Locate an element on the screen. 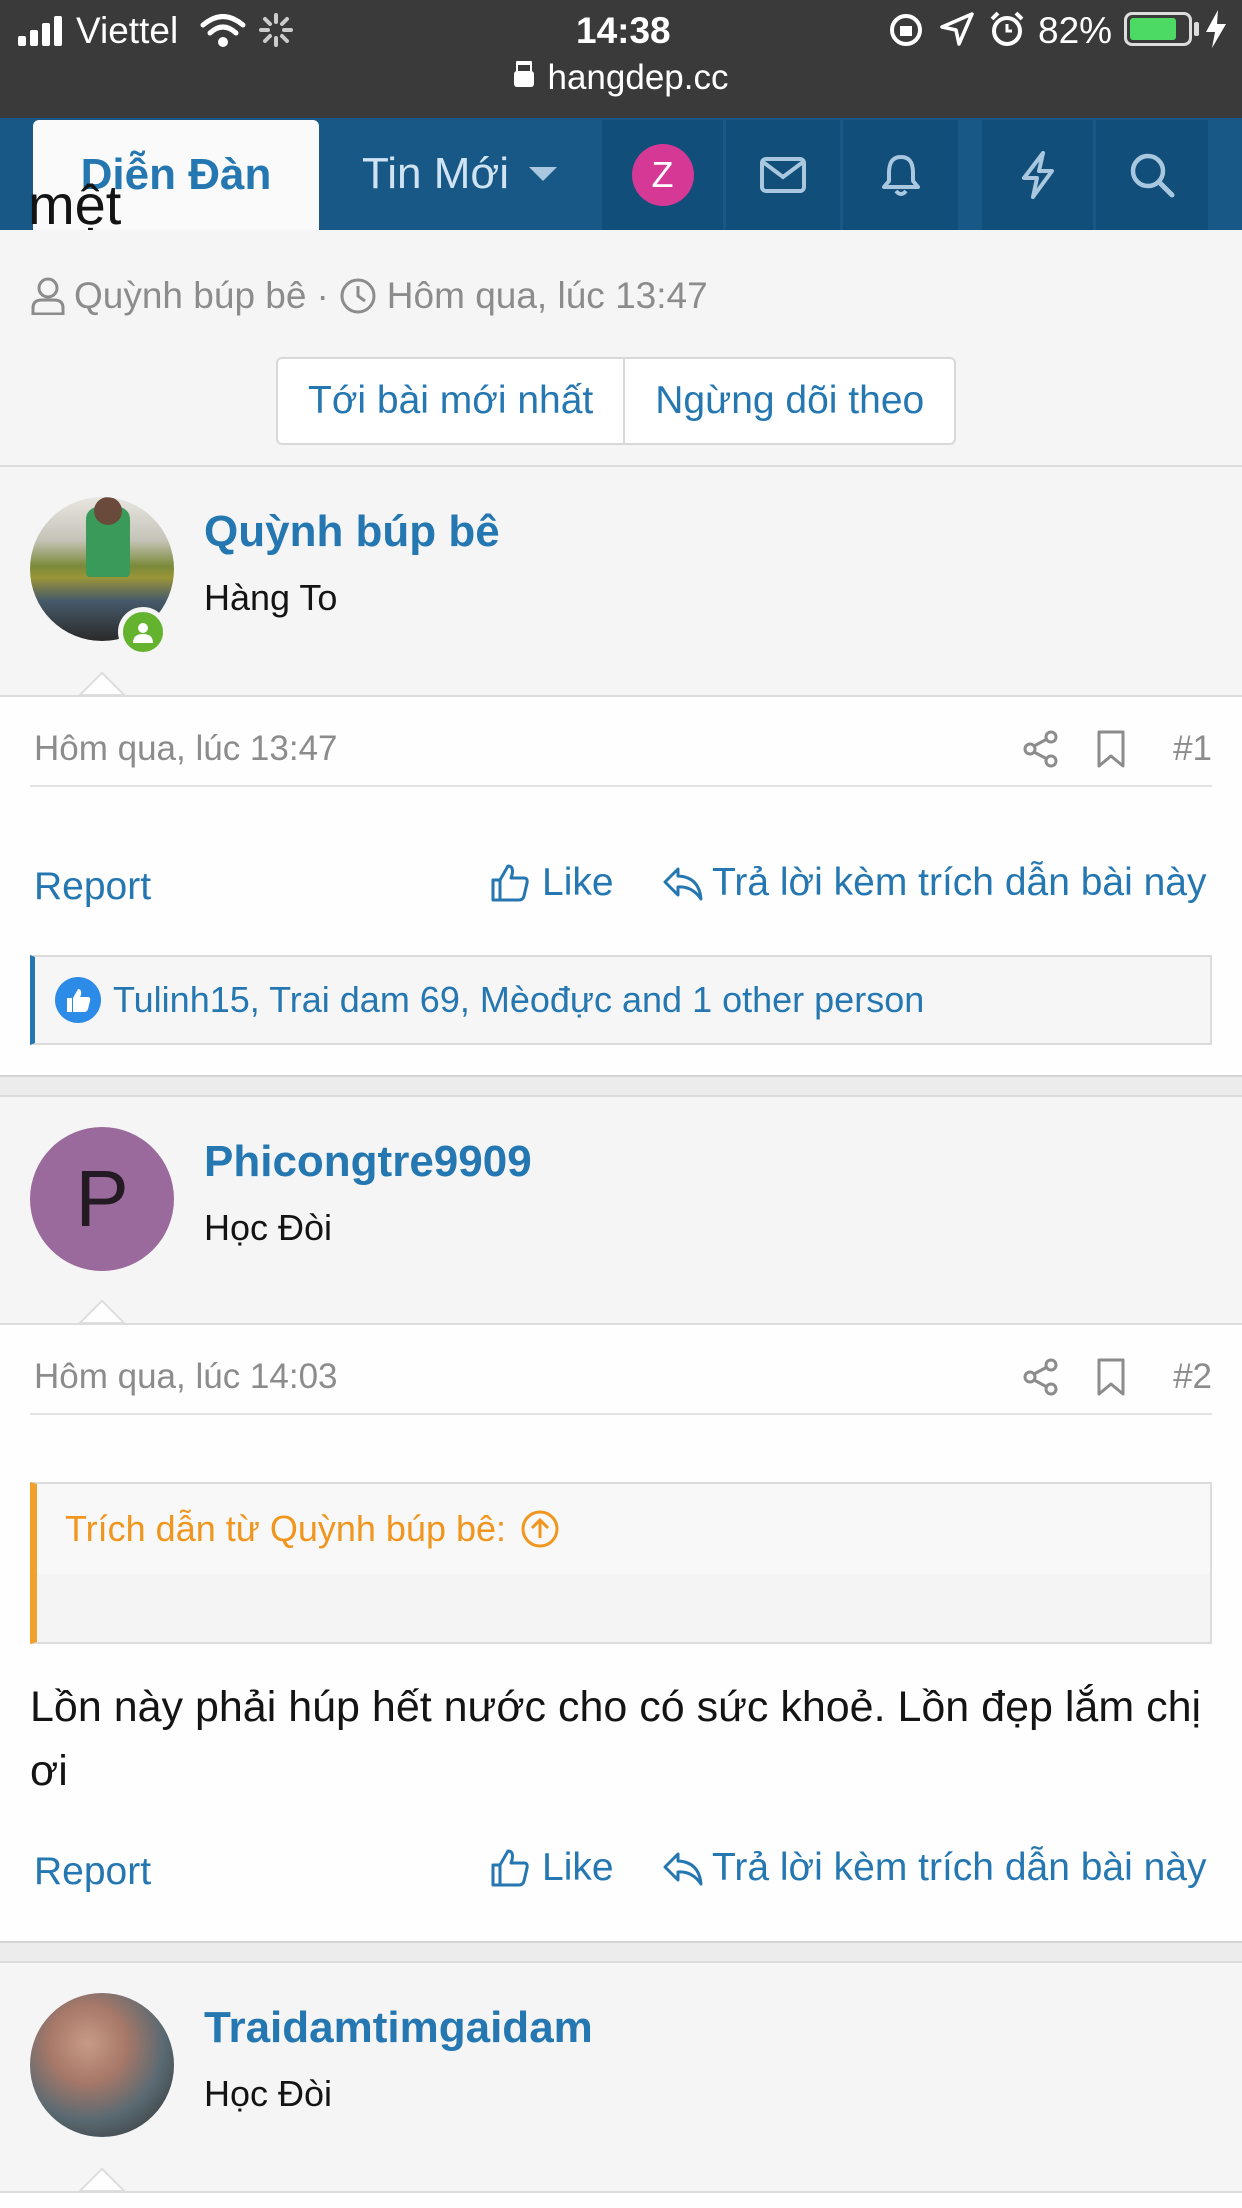  arrow-up-circle-icon is located at coordinates (540, 1529).